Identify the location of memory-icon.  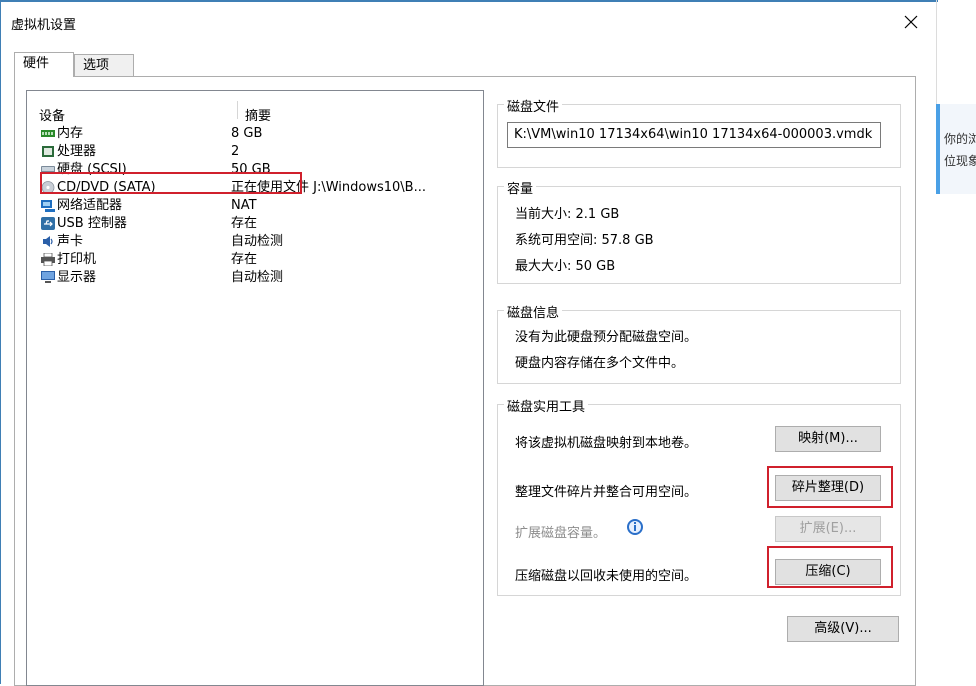
(48, 133).